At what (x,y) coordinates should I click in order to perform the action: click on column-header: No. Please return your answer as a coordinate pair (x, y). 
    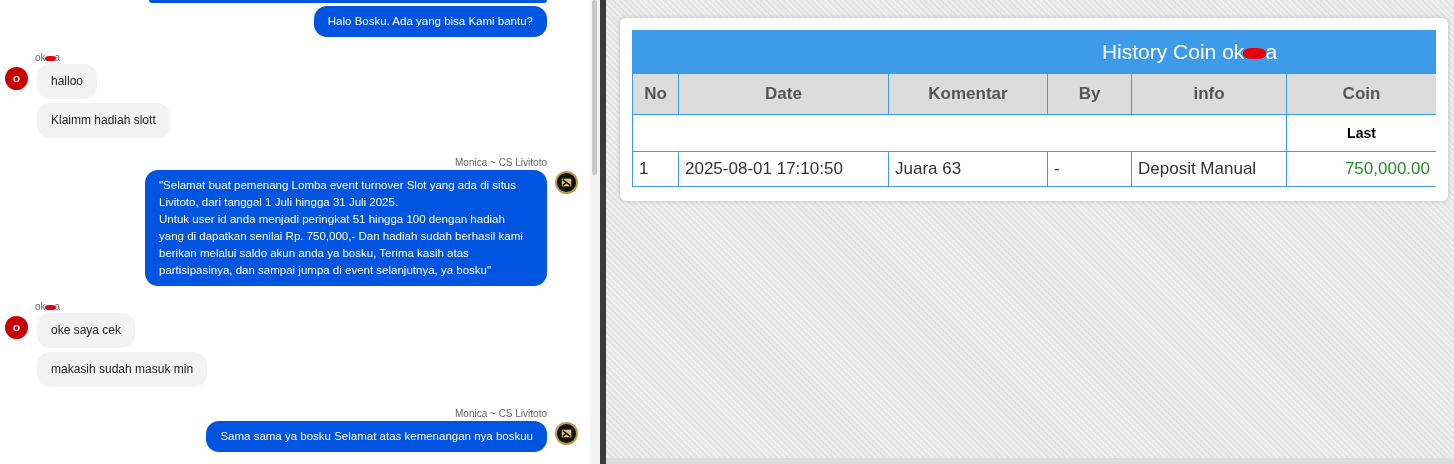
    Looking at the image, I should click on (655, 94).